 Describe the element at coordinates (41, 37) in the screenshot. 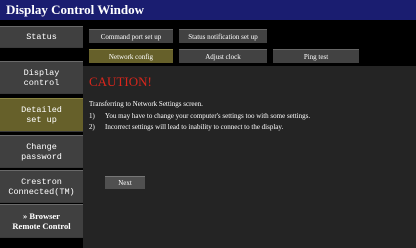

I see `sidebar-item-status: Status` at that location.